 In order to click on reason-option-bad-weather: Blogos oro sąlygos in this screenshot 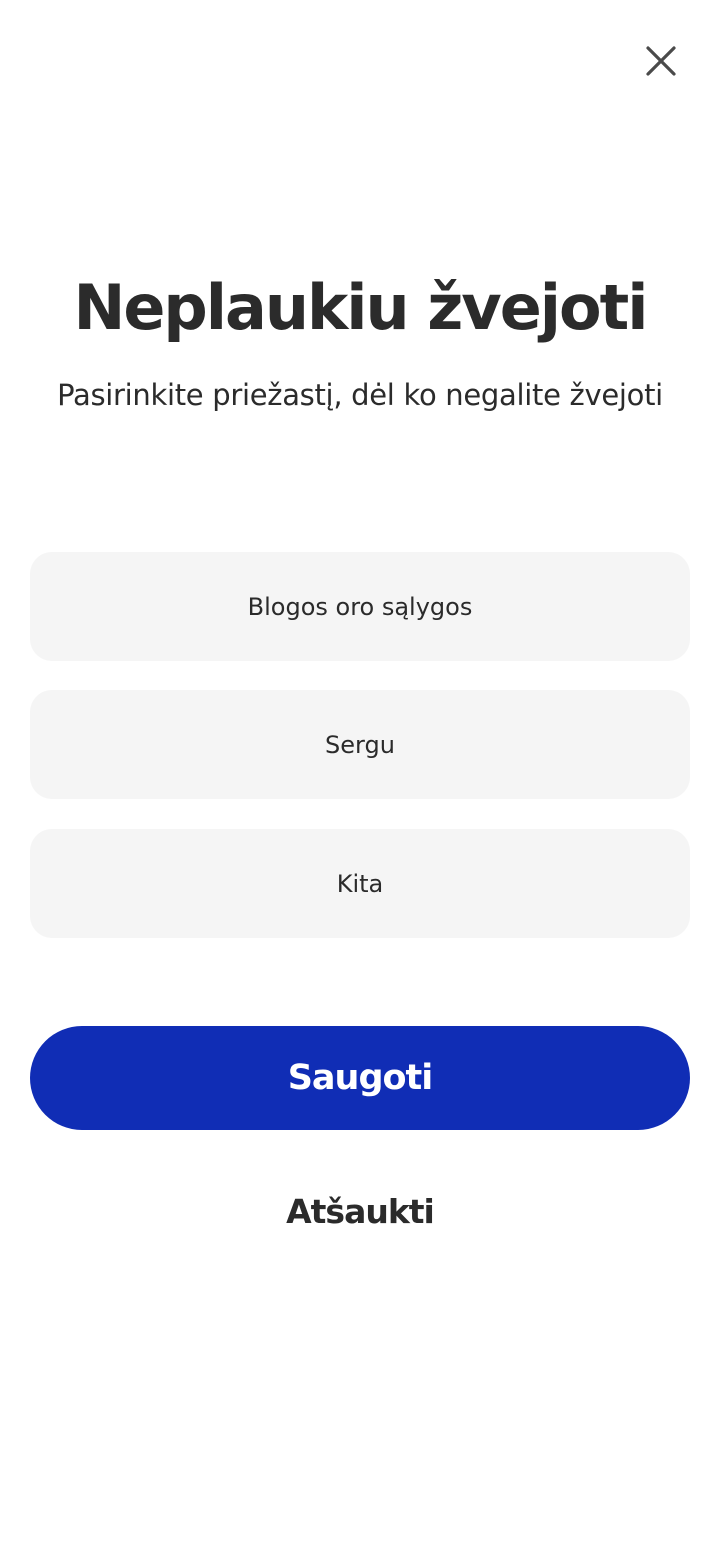, I will do `click(360, 606)`.